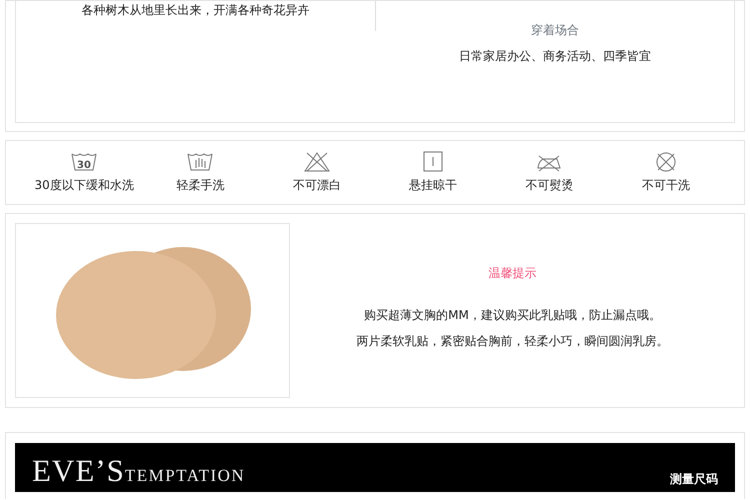  I want to click on occasion-text: 日常家居办公、商务活动、四季皆宜, so click(555, 56).